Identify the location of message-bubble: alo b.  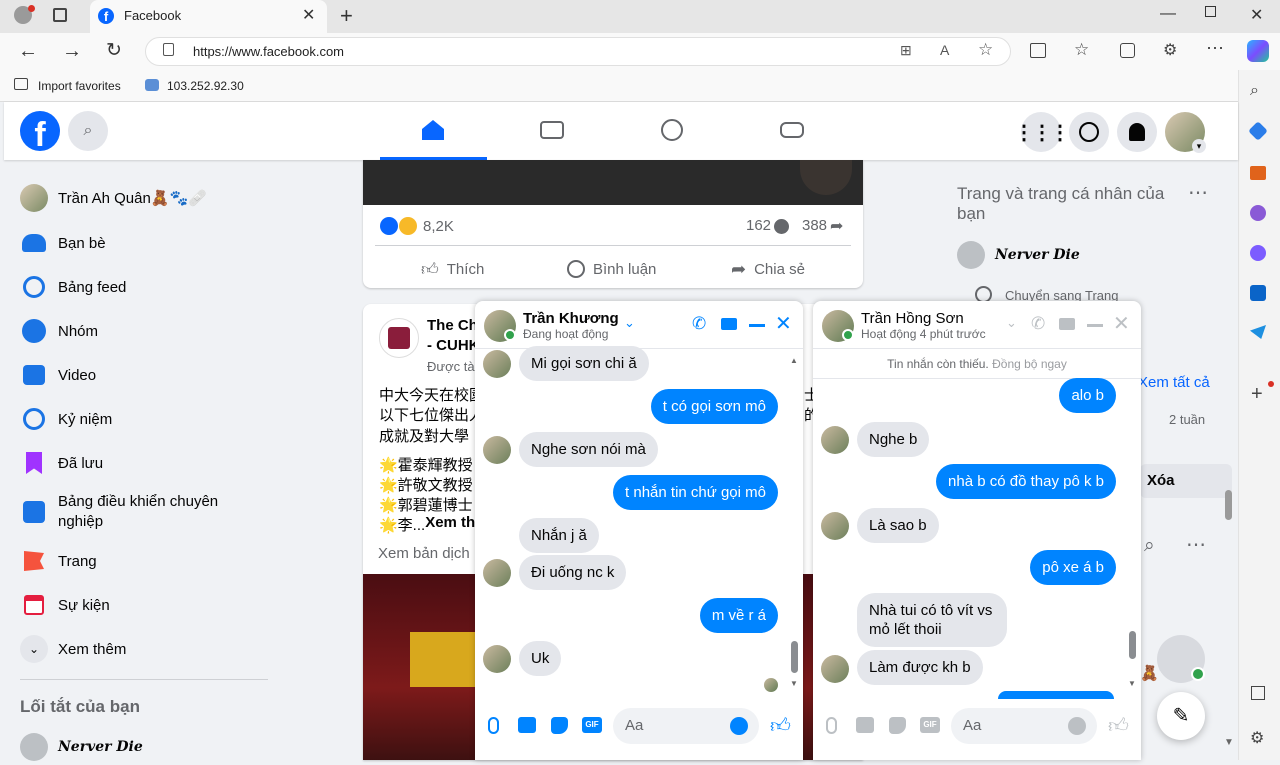
(1087, 395).